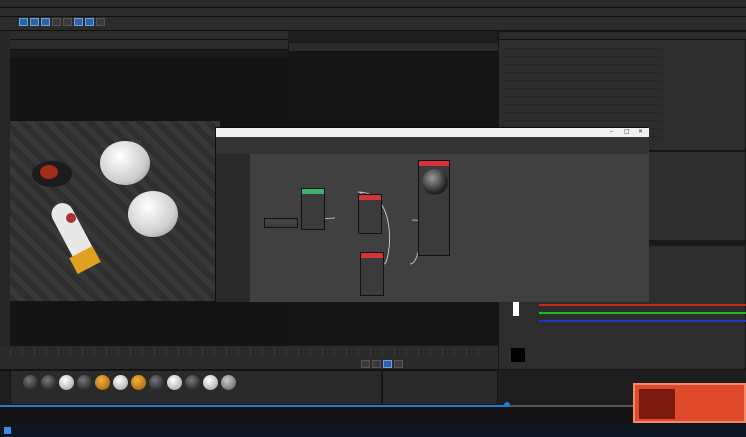 Image resolution: width=746 pixels, height=437 pixels. Describe the element at coordinates (281, 223) in the screenshot. I see `input-node` at that location.